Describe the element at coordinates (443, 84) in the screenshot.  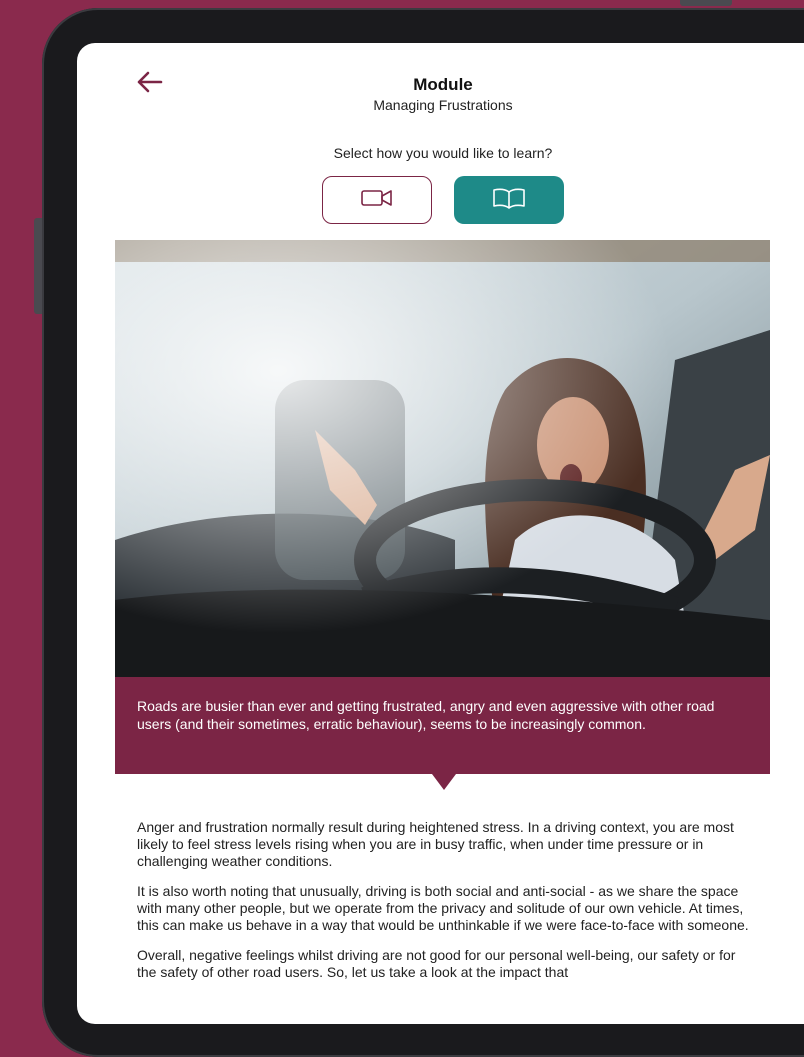
I see `page-title: Module` at that location.